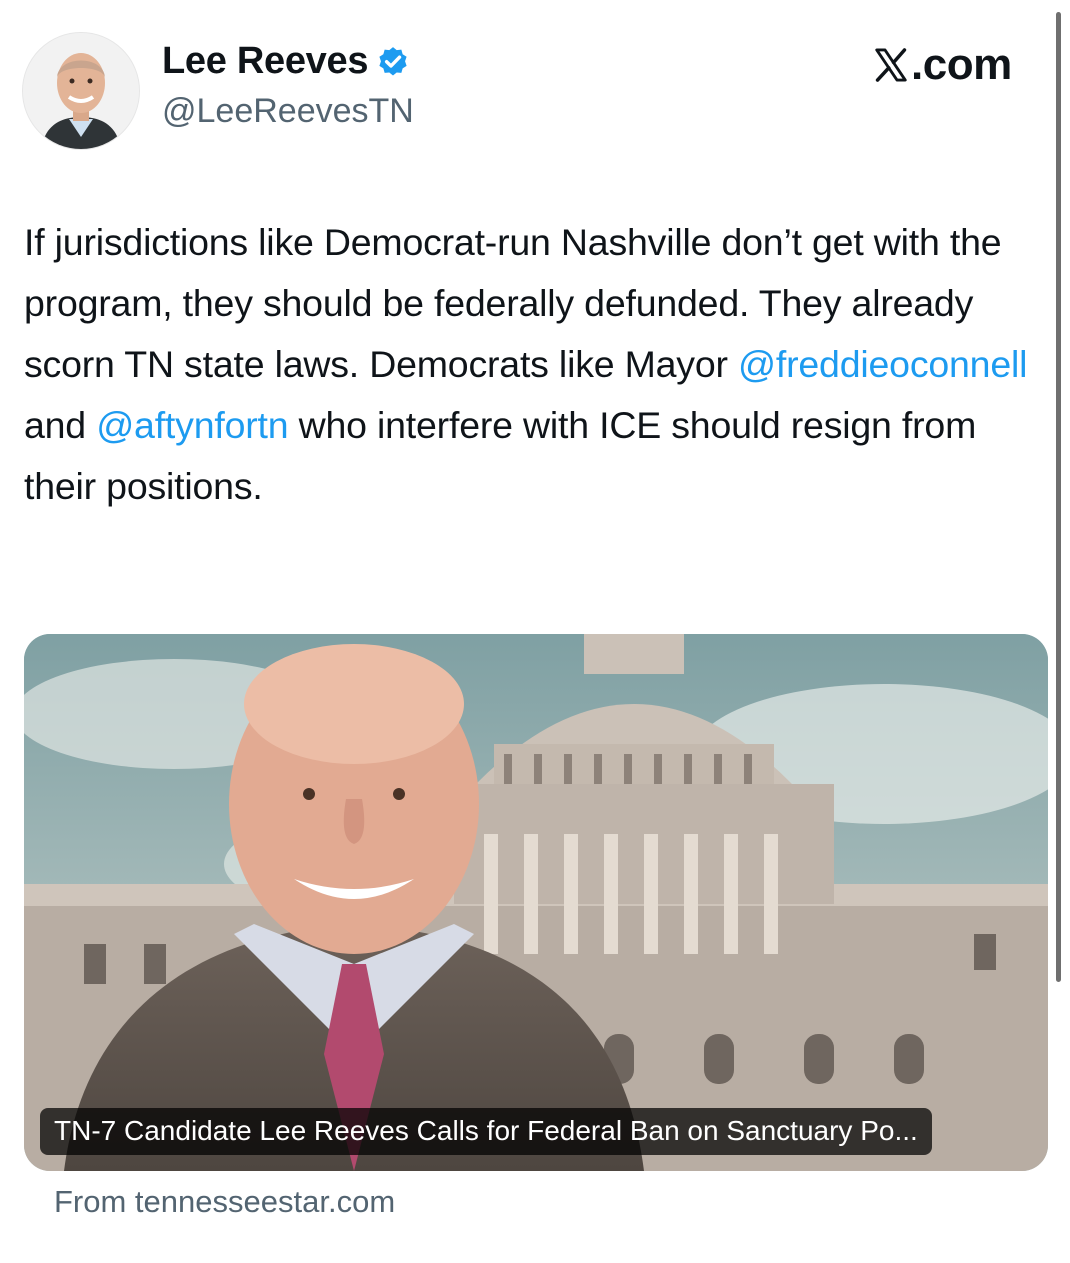 This screenshot has width=1070, height=1263. I want to click on avatar-photo-icon, so click(81, 91).